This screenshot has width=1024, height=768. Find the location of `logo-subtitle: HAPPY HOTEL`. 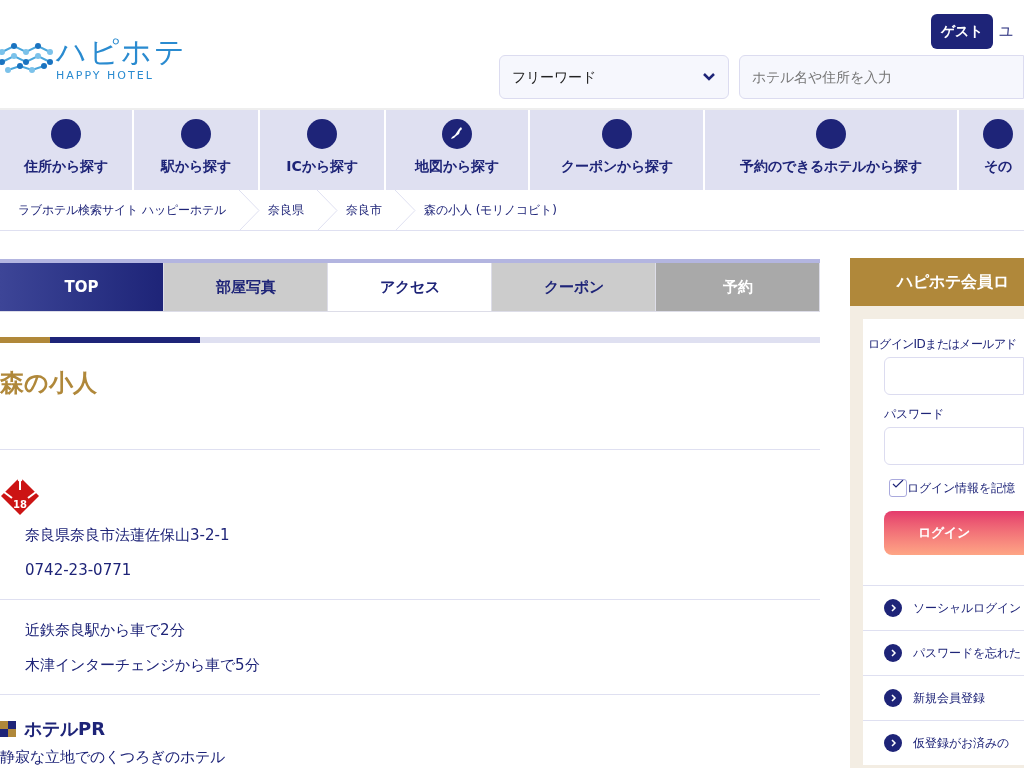

logo-subtitle: HAPPY HOTEL is located at coordinates (105, 76).